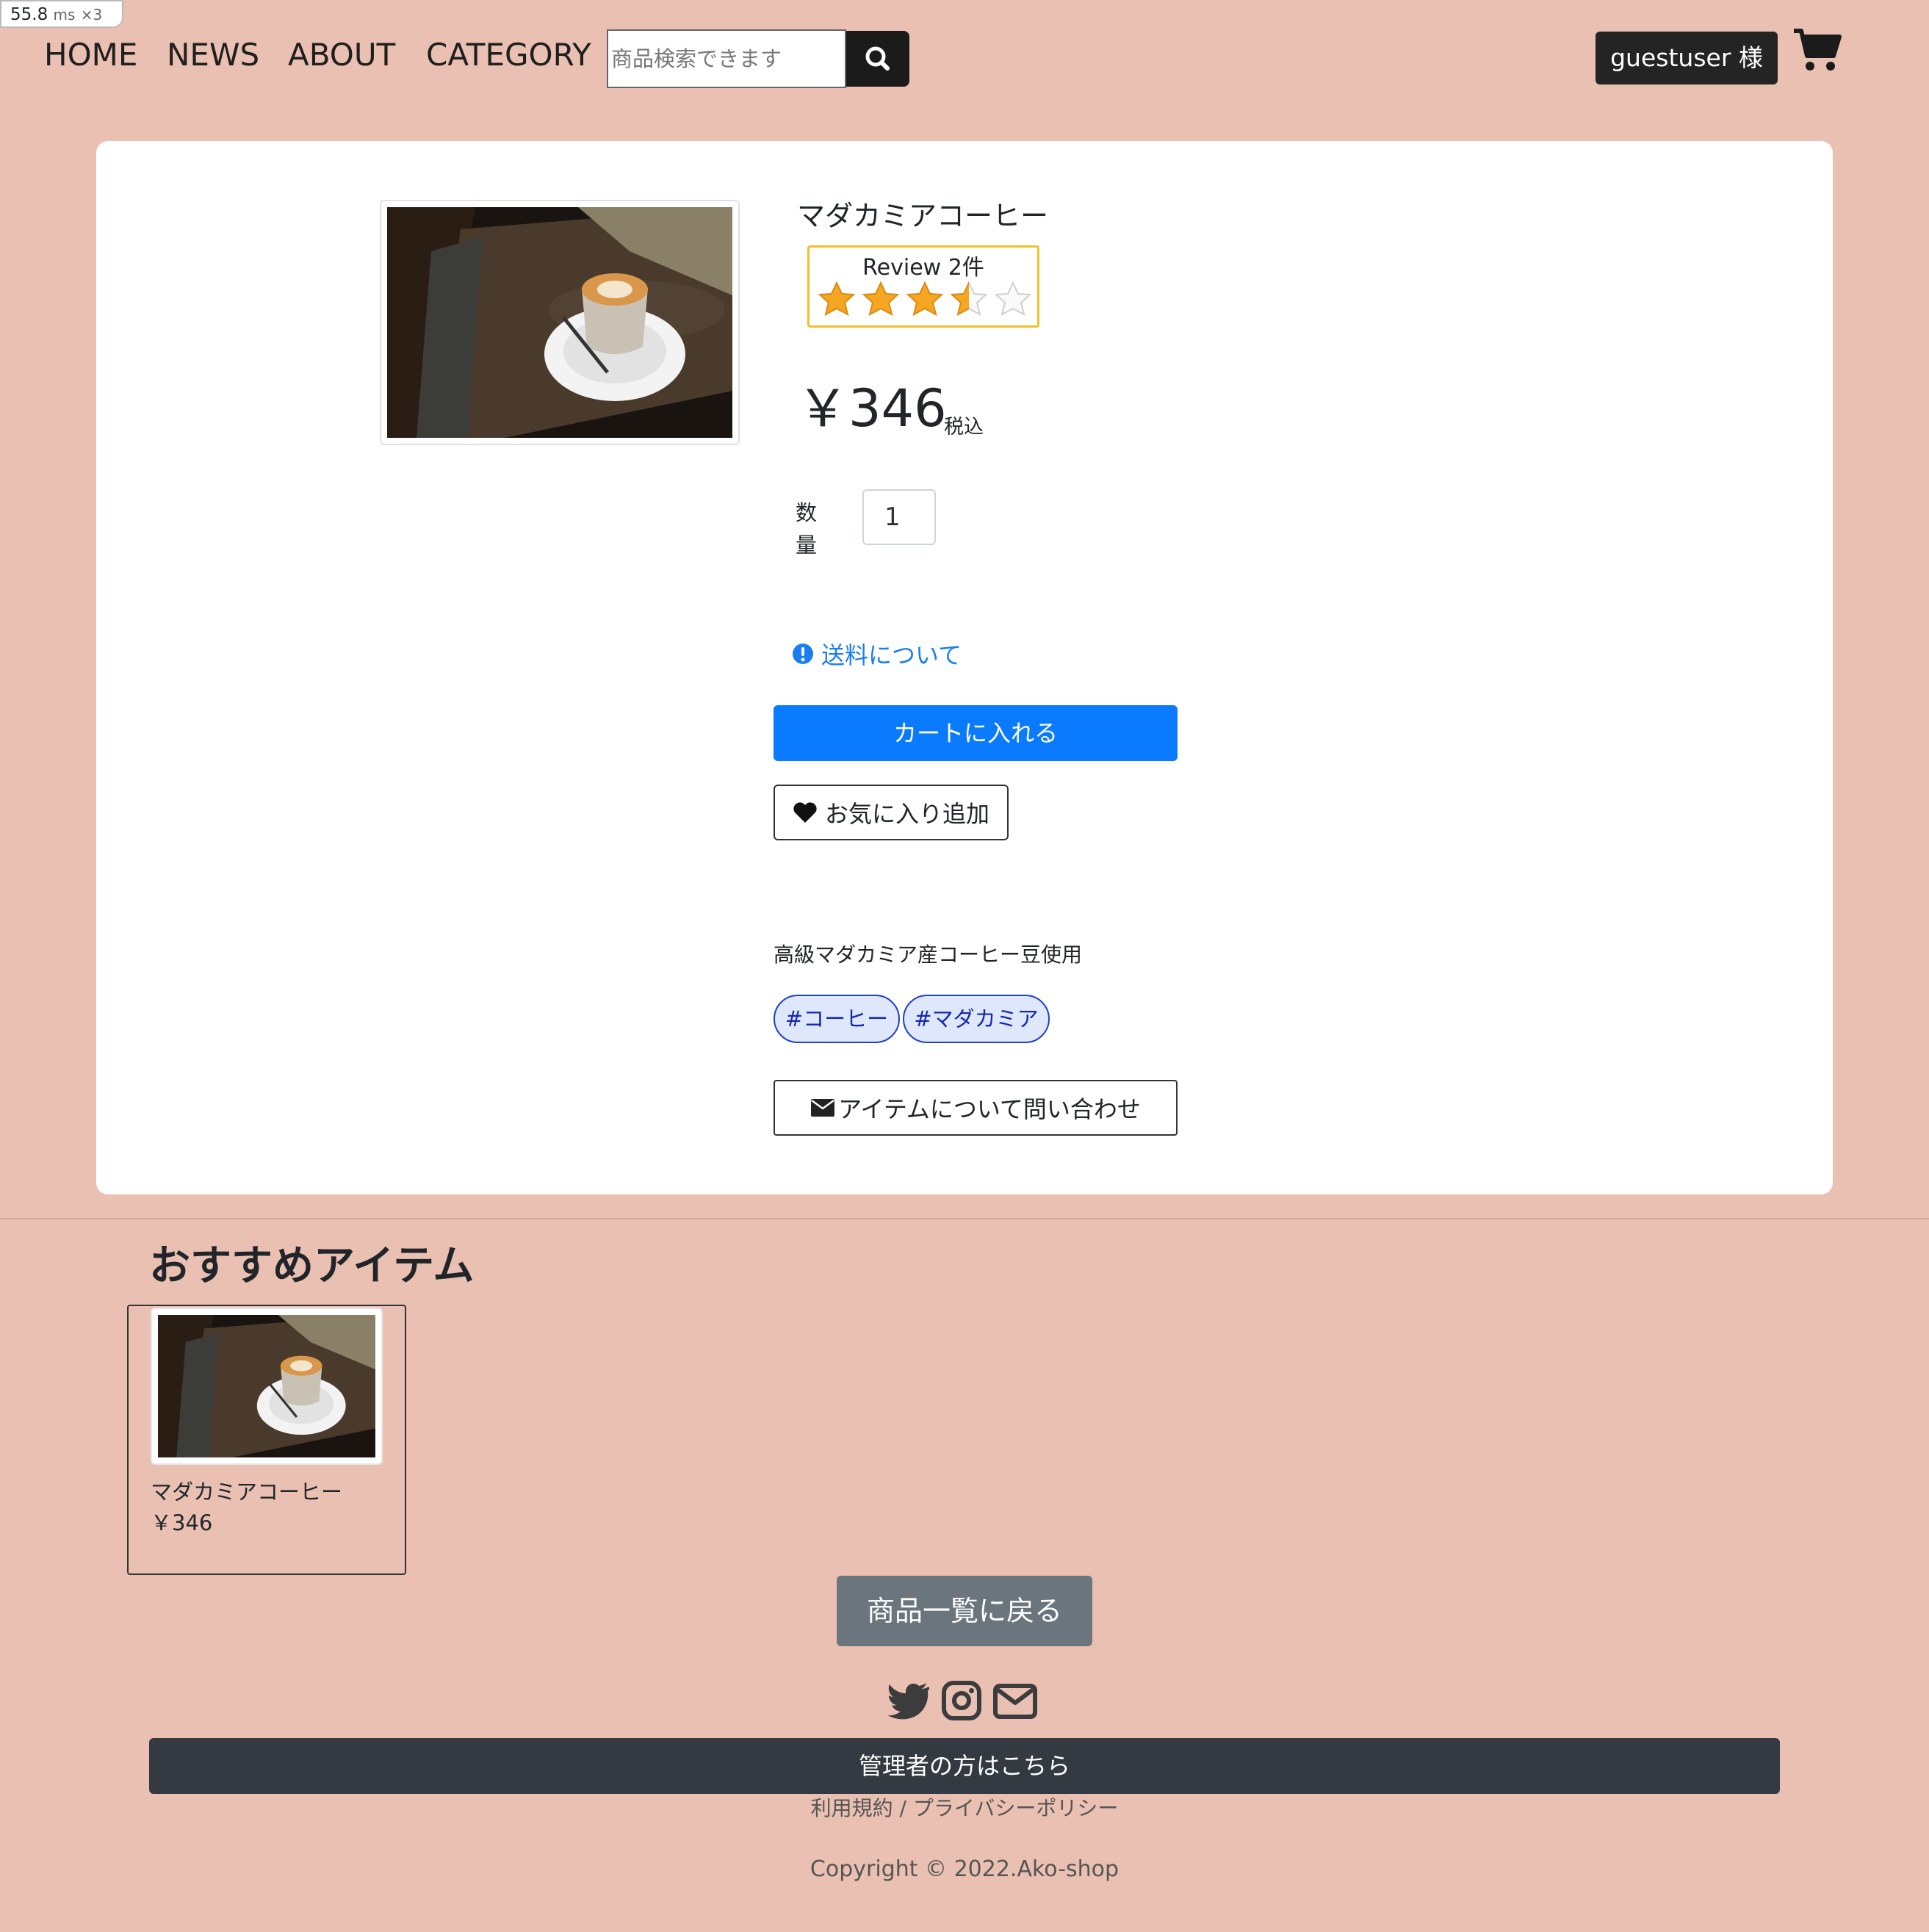 The width and height of the screenshot is (1929, 1932). I want to click on perf-value: 55.8, so click(29, 14).